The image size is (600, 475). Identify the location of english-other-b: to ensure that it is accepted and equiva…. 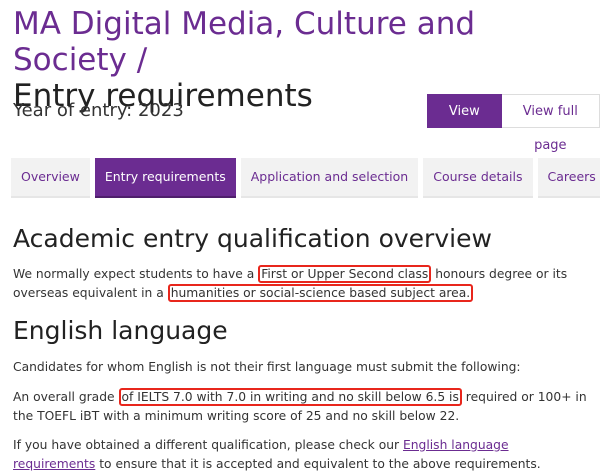
(318, 464).